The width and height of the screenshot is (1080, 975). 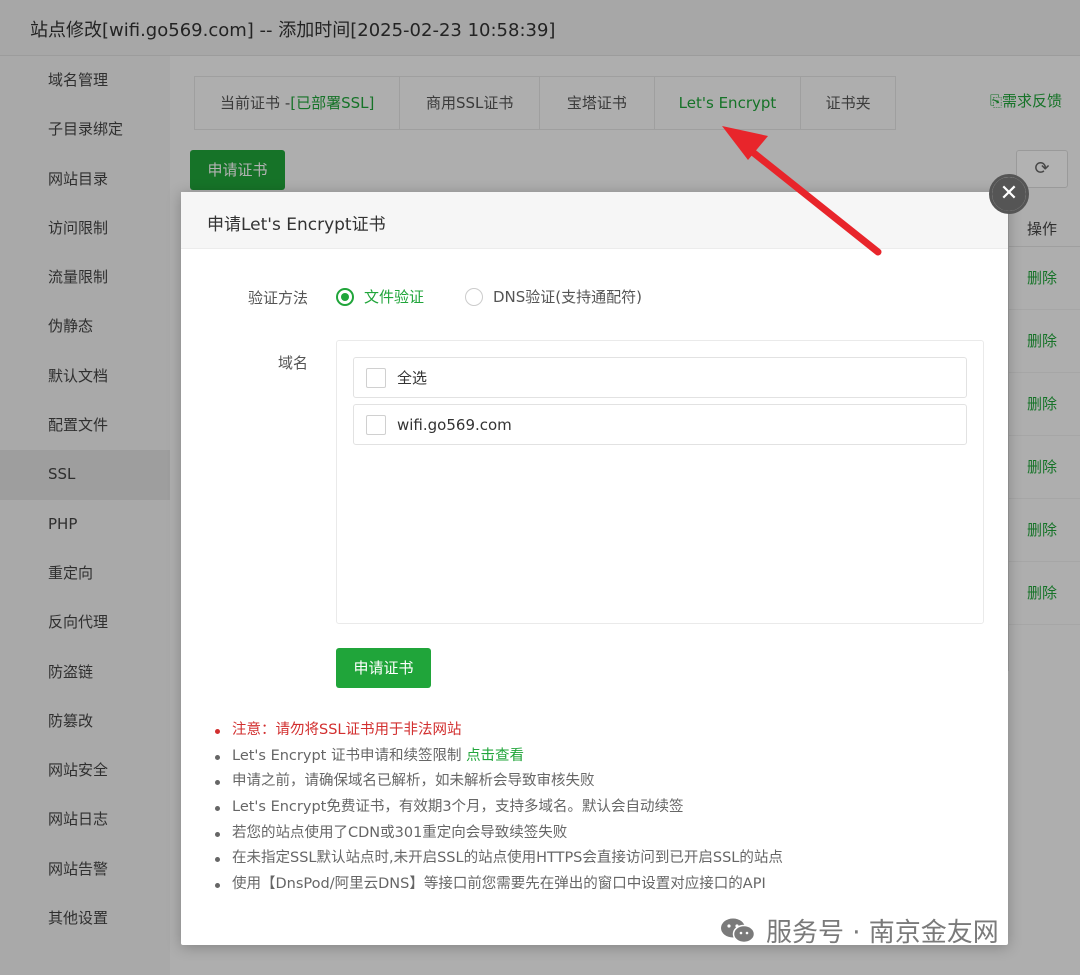 What do you see at coordinates (495, 756) in the screenshot?
I see `view-limits-link: 点击查看` at bounding box center [495, 756].